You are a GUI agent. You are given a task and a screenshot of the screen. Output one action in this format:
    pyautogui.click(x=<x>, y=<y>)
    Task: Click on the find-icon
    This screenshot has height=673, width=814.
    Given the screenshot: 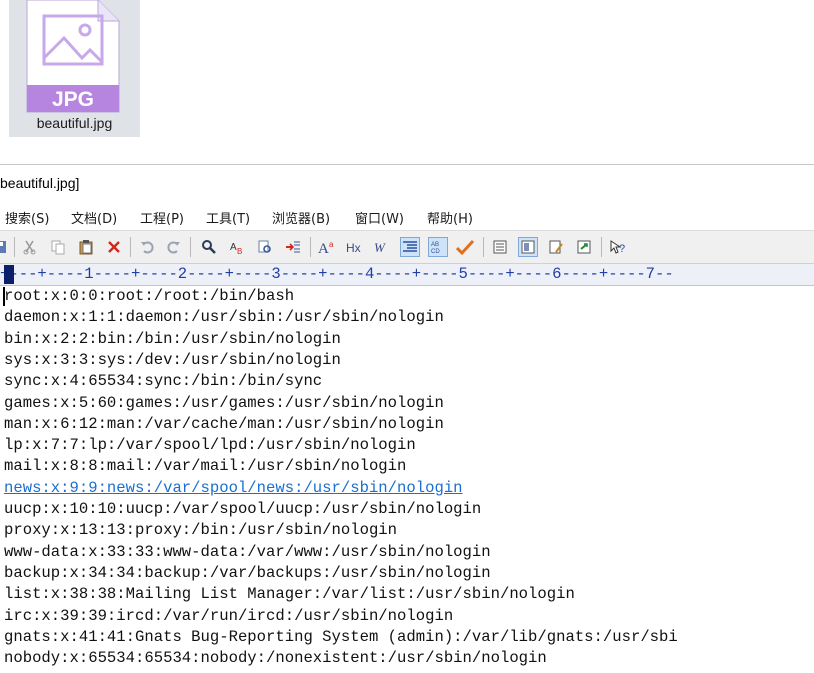 What is the action you would take?
    pyautogui.click(x=209, y=247)
    